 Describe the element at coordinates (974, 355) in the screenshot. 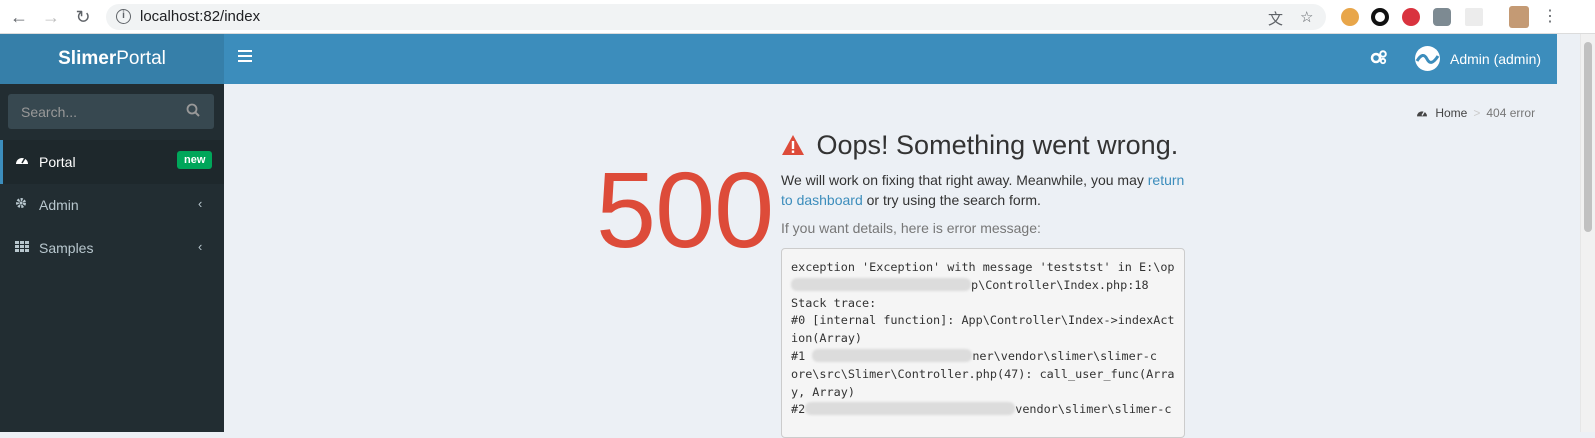

I see `trace-line: #1 ner\vendor\slimer\slimer-c` at that location.